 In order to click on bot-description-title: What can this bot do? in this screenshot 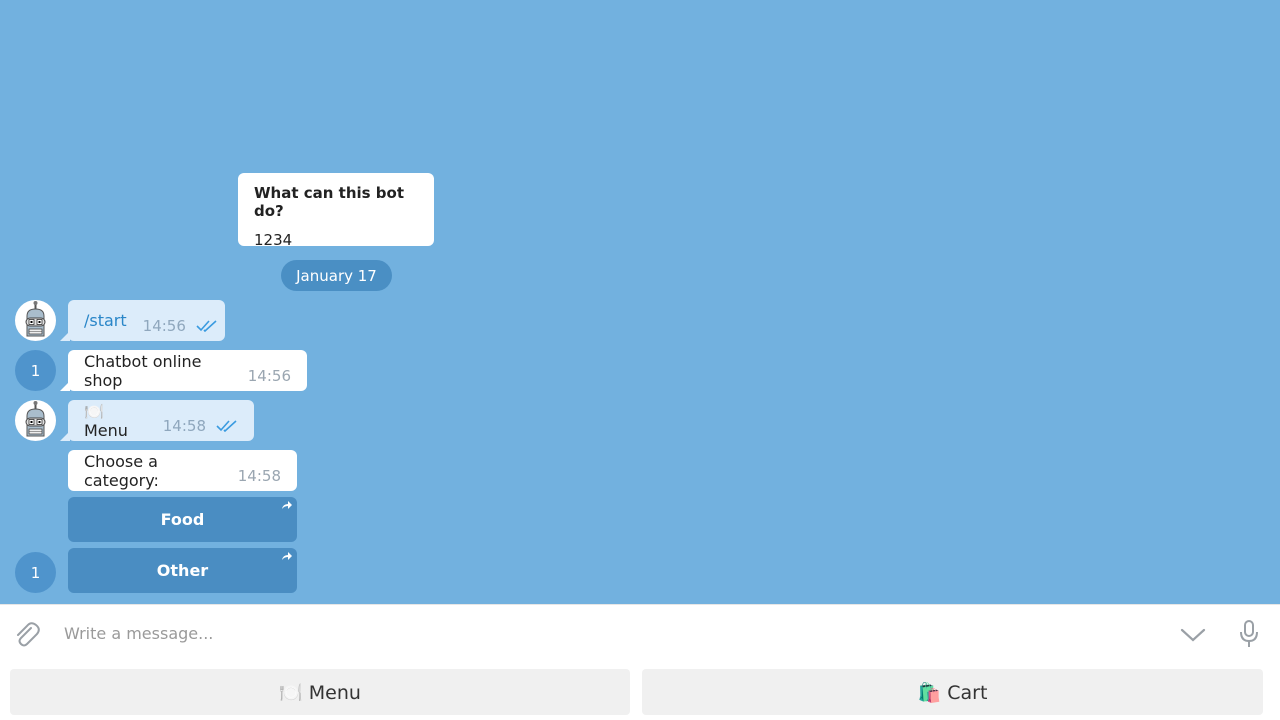, I will do `click(329, 202)`.